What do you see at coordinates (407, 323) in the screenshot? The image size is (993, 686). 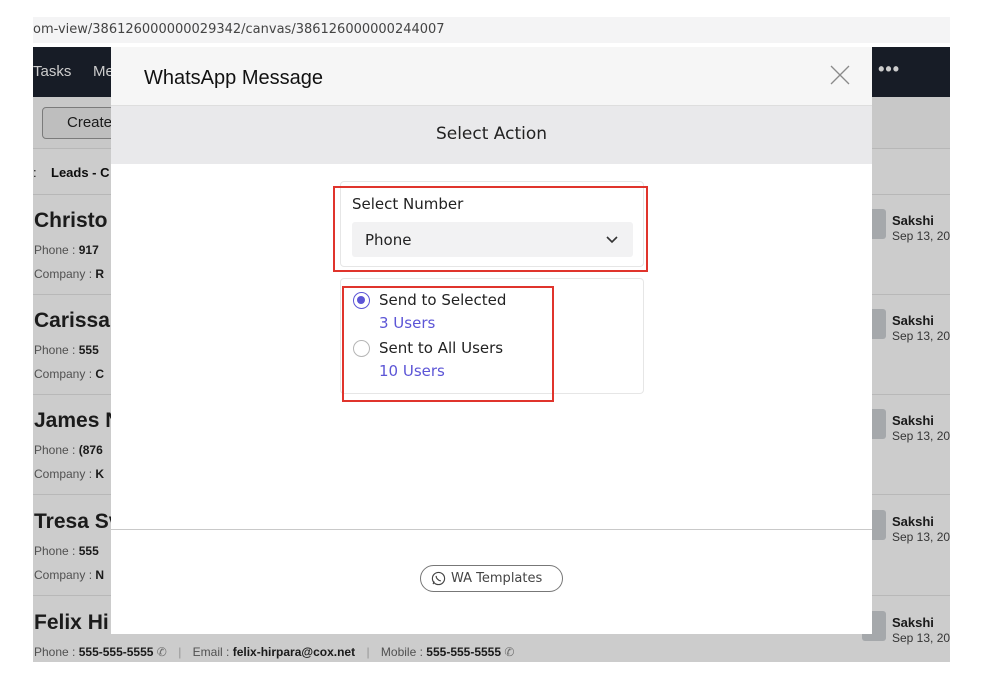 I see `option-user-count: 3 Users` at bounding box center [407, 323].